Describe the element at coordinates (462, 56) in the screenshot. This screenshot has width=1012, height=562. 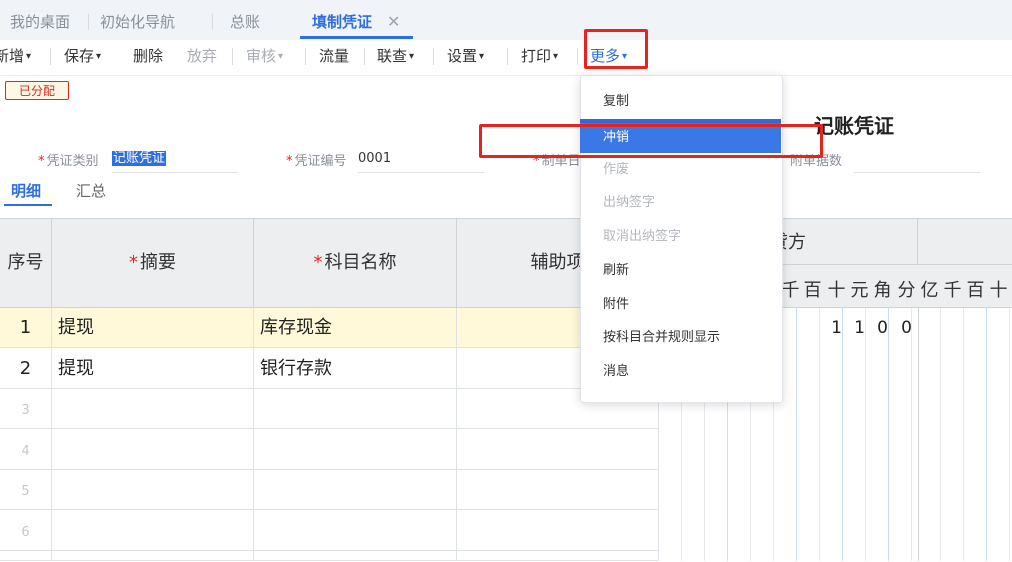
I see `settings-label: 设置` at that location.